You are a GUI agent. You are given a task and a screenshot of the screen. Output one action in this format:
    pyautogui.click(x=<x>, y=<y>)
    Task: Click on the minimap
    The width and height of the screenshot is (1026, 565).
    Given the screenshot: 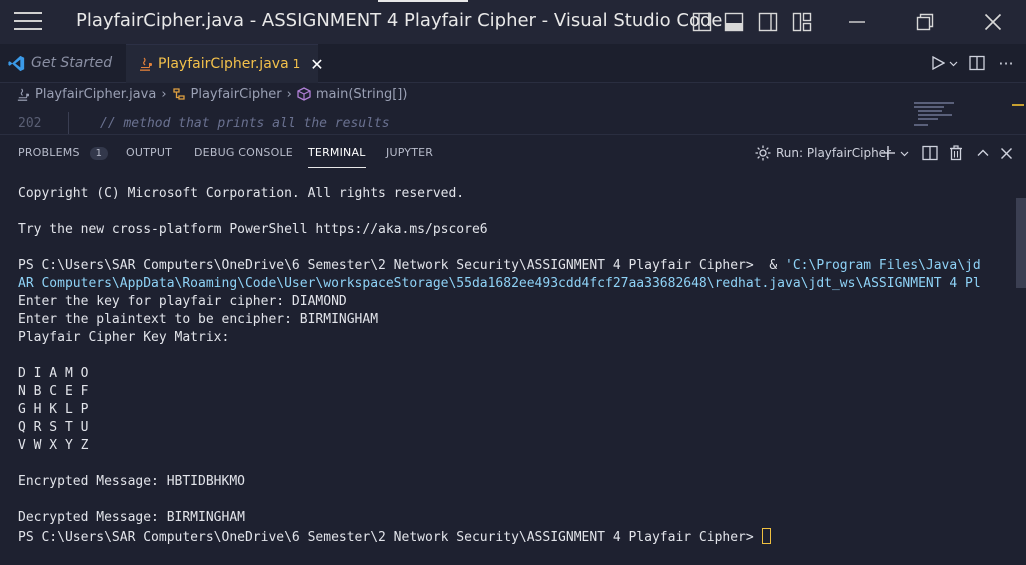 What is the action you would take?
    pyautogui.click(x=968, y=116)
    